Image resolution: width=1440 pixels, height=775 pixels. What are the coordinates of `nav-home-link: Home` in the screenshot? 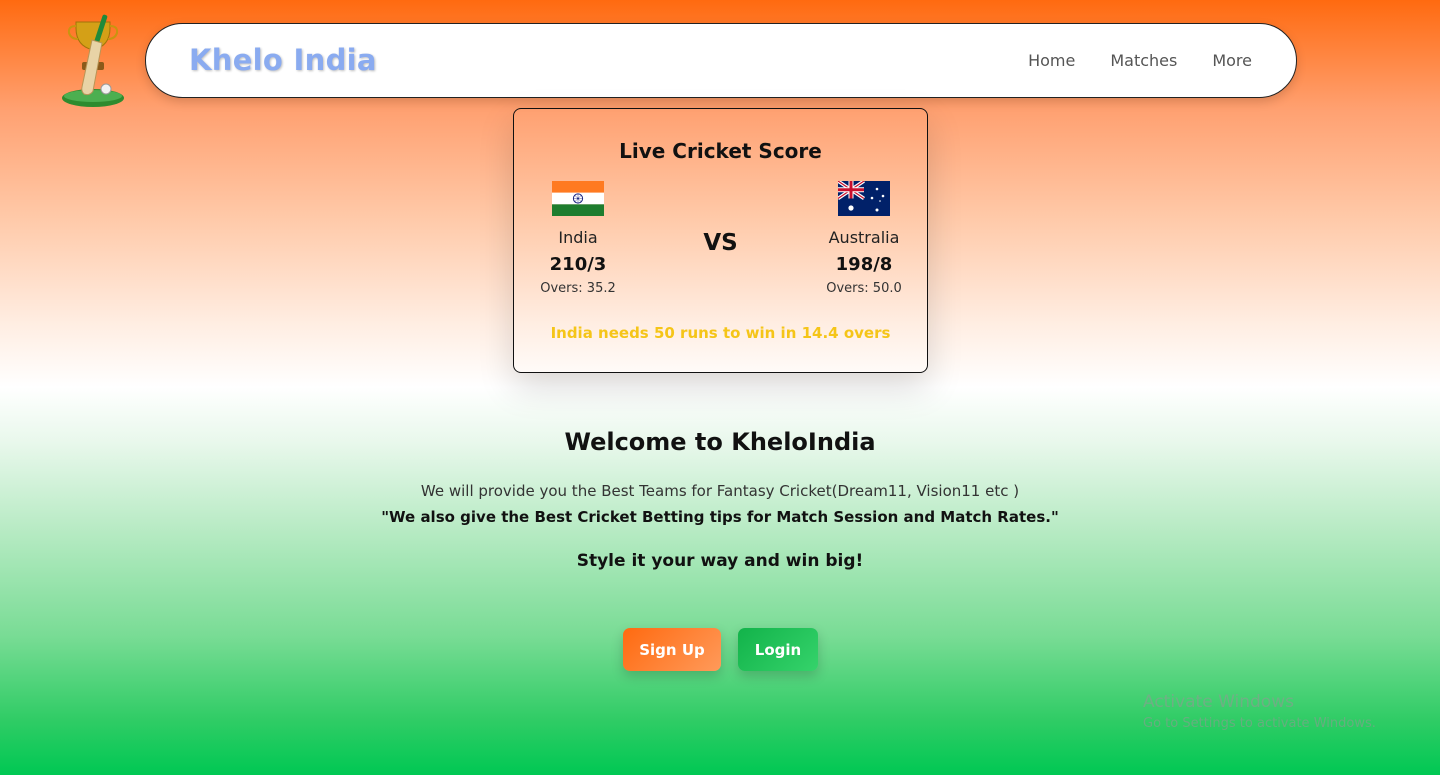 It's located at (1051, 60).